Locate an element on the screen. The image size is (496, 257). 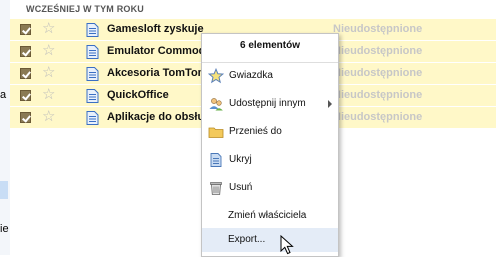
menu-item-delete: Usuń is located at coordinates (270, 188).